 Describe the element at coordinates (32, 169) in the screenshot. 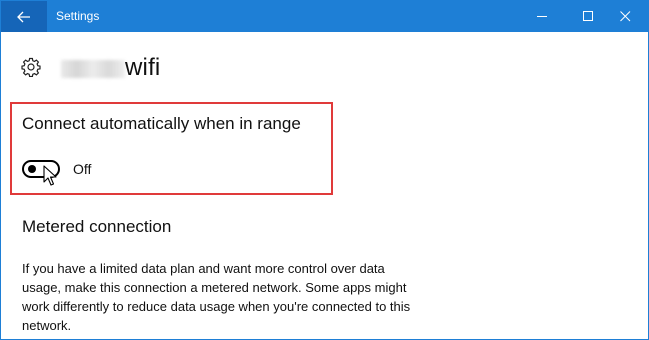

I see `toggle-knob` at that location.